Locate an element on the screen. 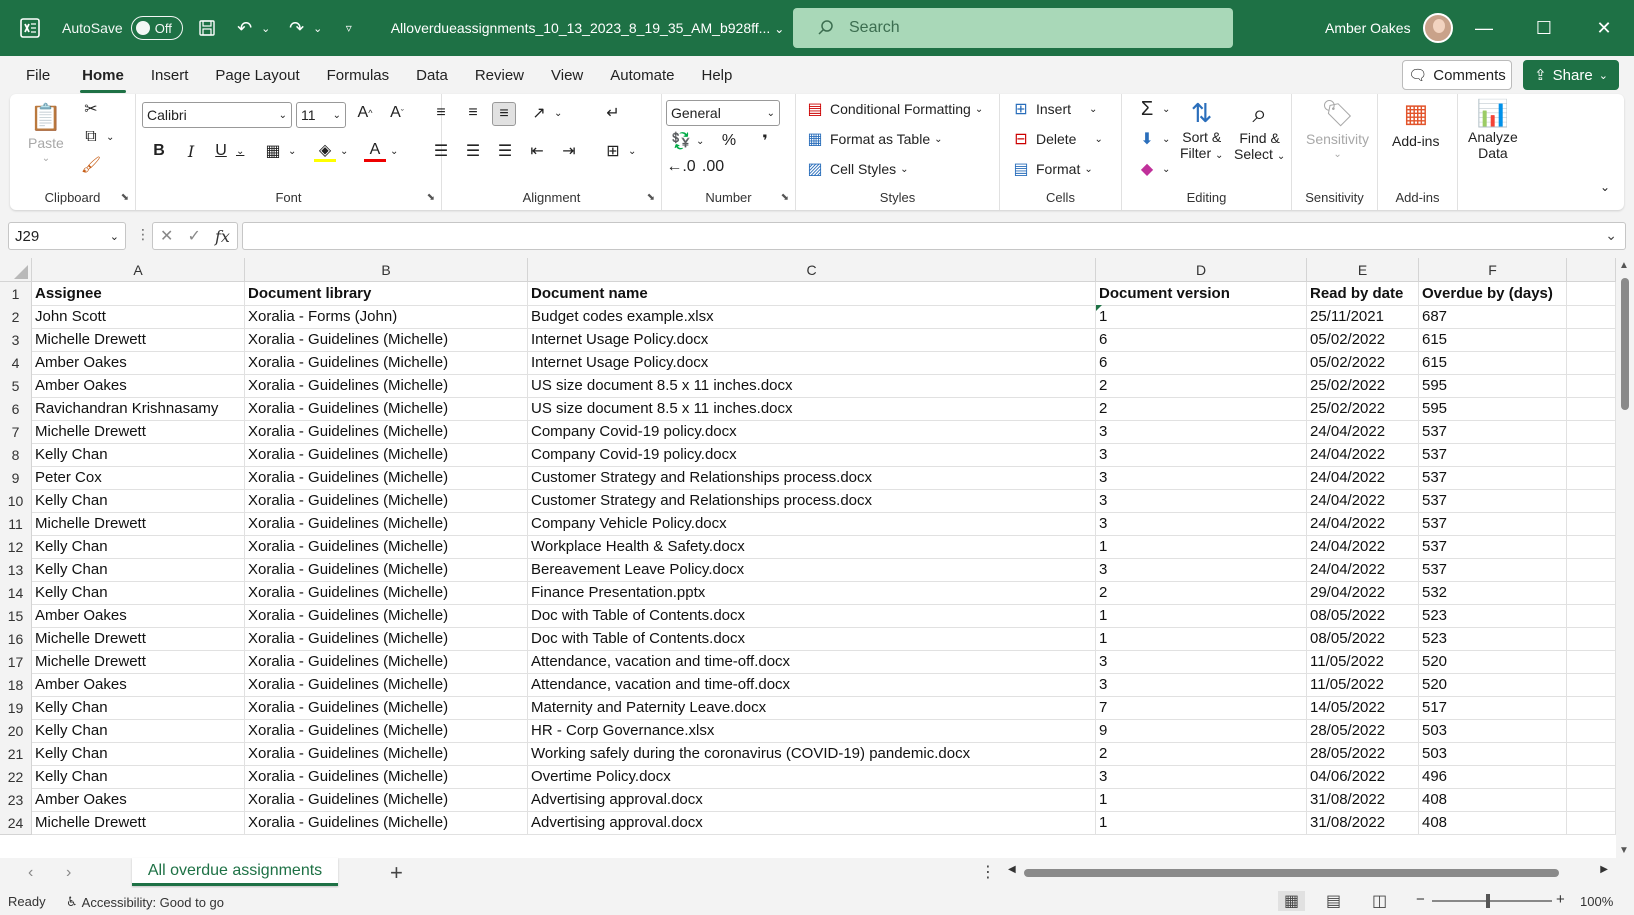 The width and height of the screenshot is (1634, 915). align-middle-icon: ≡ is located at coordinates (473, 113).